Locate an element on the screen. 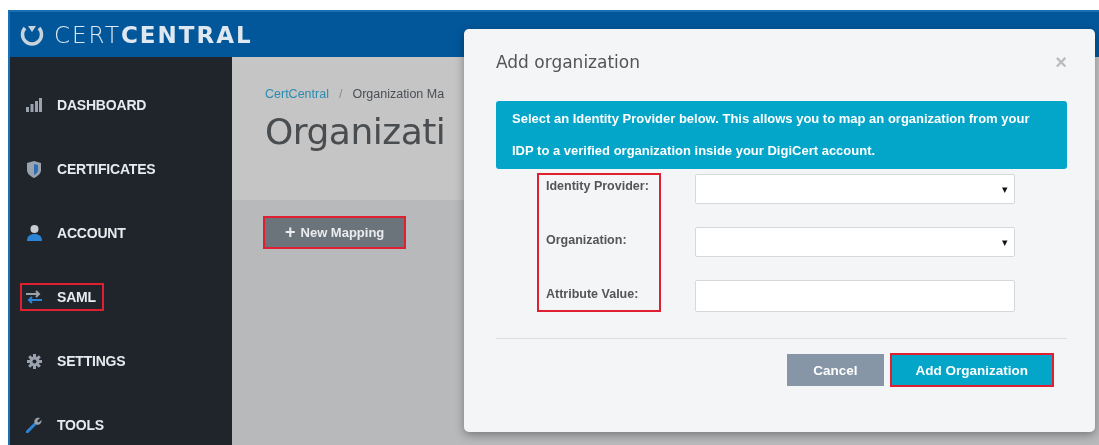 Image resolution: width=1099 pixels, height=445 pixels. dialog-title: Add organization is located at coordinates (568, 62).